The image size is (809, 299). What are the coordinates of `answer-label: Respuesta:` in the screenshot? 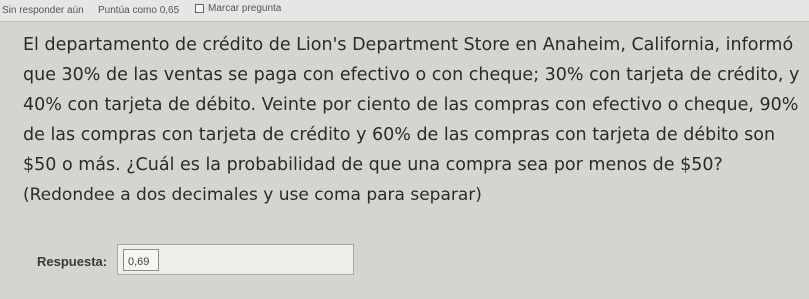 It's located at (72, 261).